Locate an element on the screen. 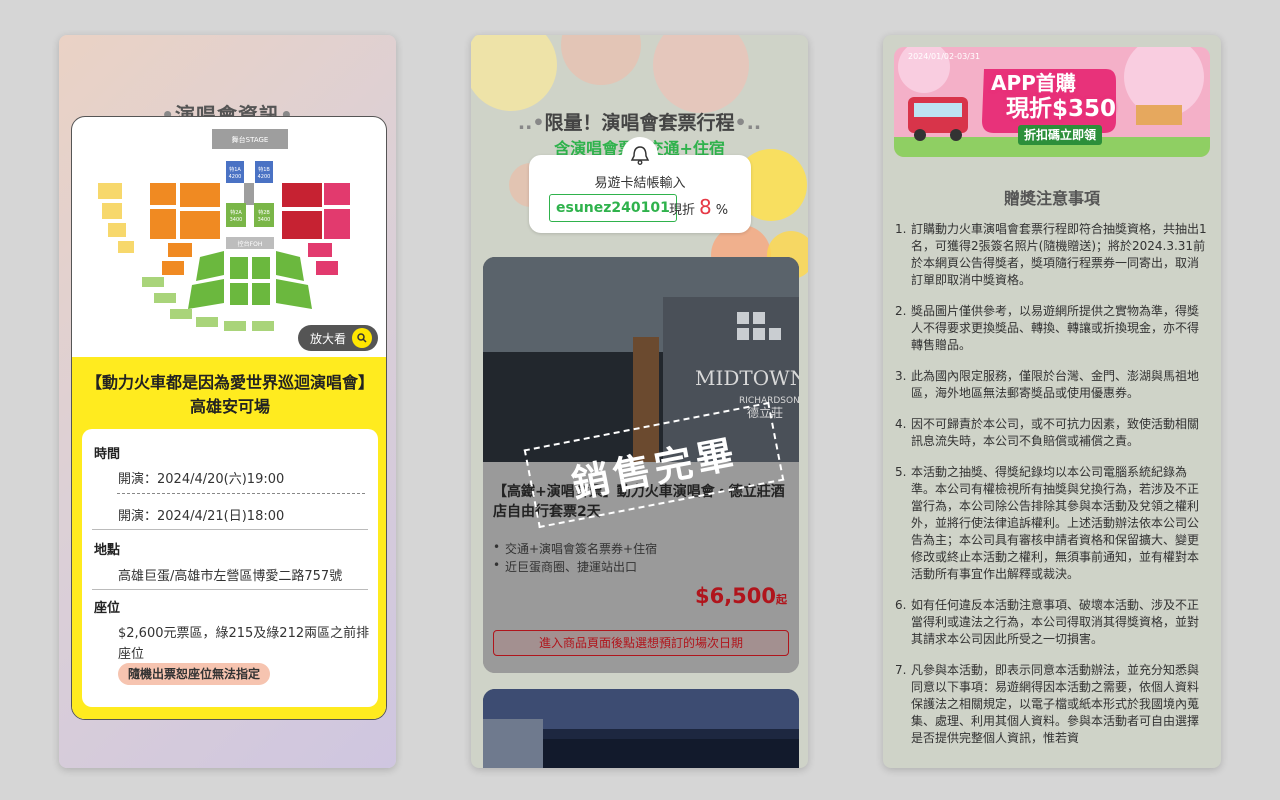 The width and height of the screenshot is (1280, 800). event-title: 【動力火車都是因為愛世界巡迴演唱會】高雄安可場 is located at coordinates (229, 394).